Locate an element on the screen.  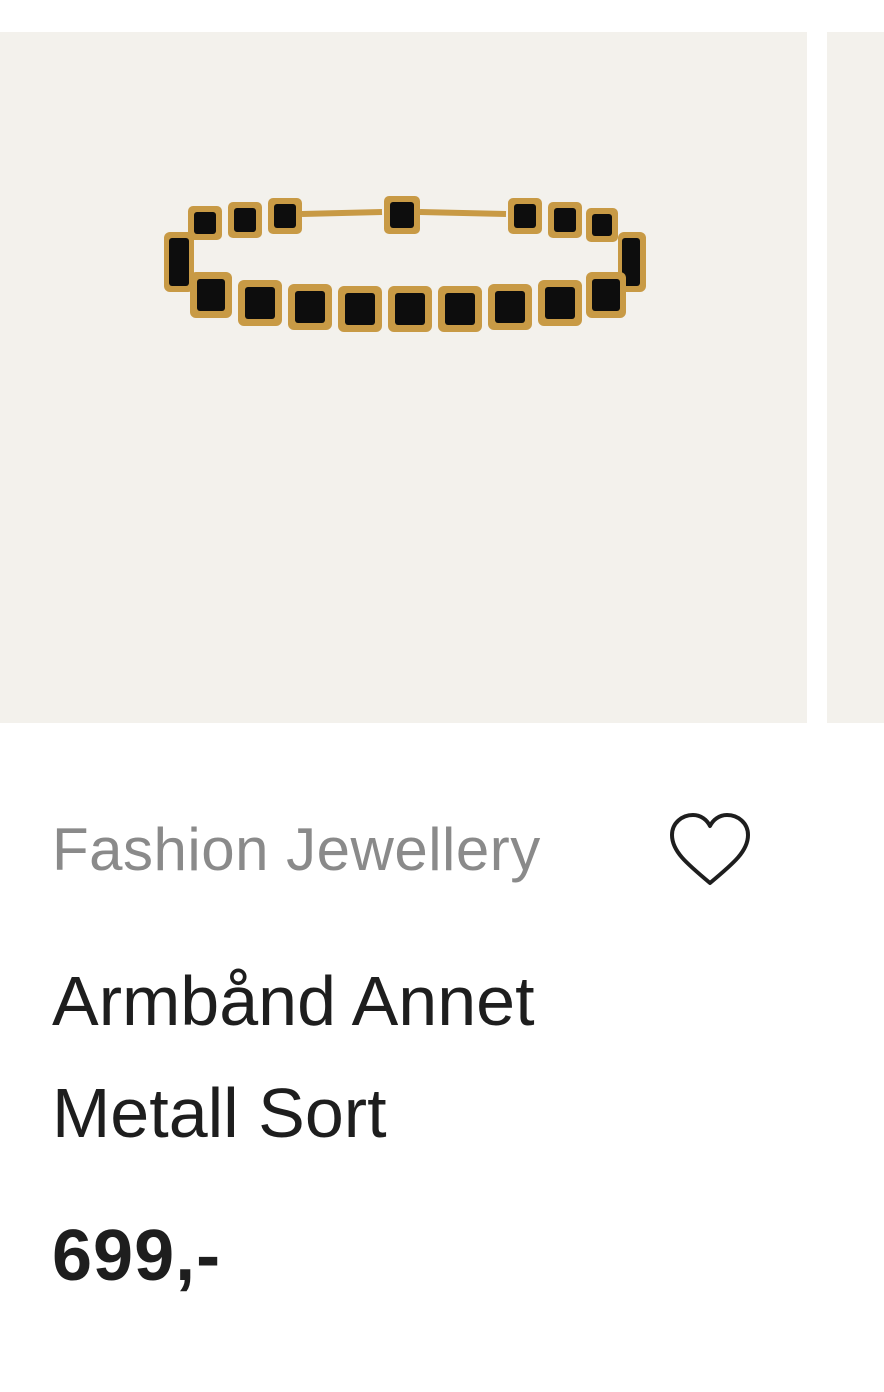
product-title-line-2: Metall Sort is located at coordinates (219, 1113).